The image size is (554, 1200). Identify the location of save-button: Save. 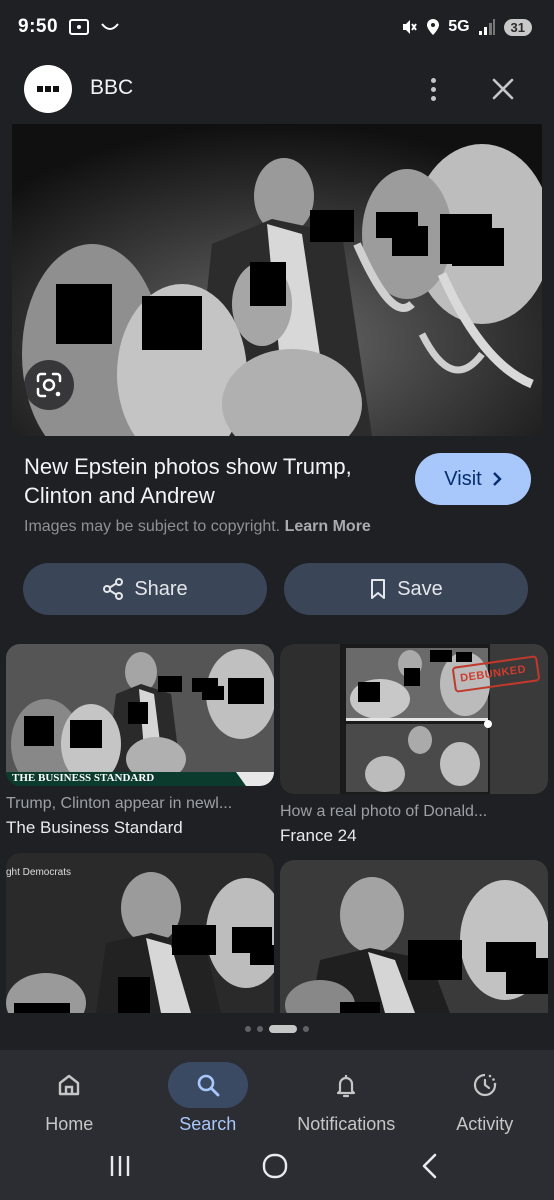
(406, 589).